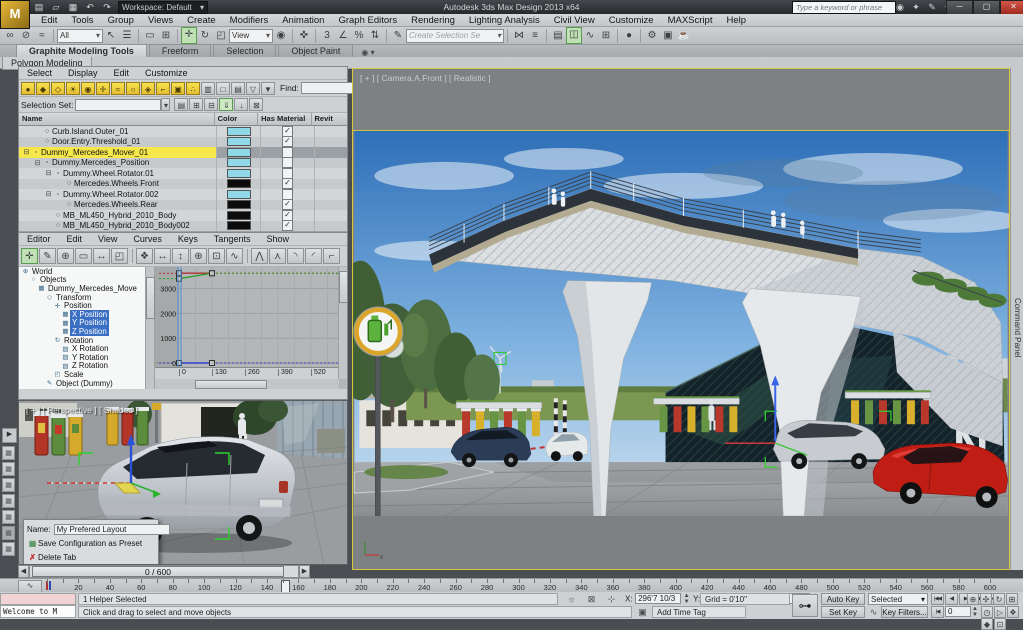 Image resolution: width=1023 pixels, height=630 pixels. What do you see at coordinates (150, 35) in the screenshot?
I see `rectangular-selection-region-icon: ▭` at bounding box center [150, 35].